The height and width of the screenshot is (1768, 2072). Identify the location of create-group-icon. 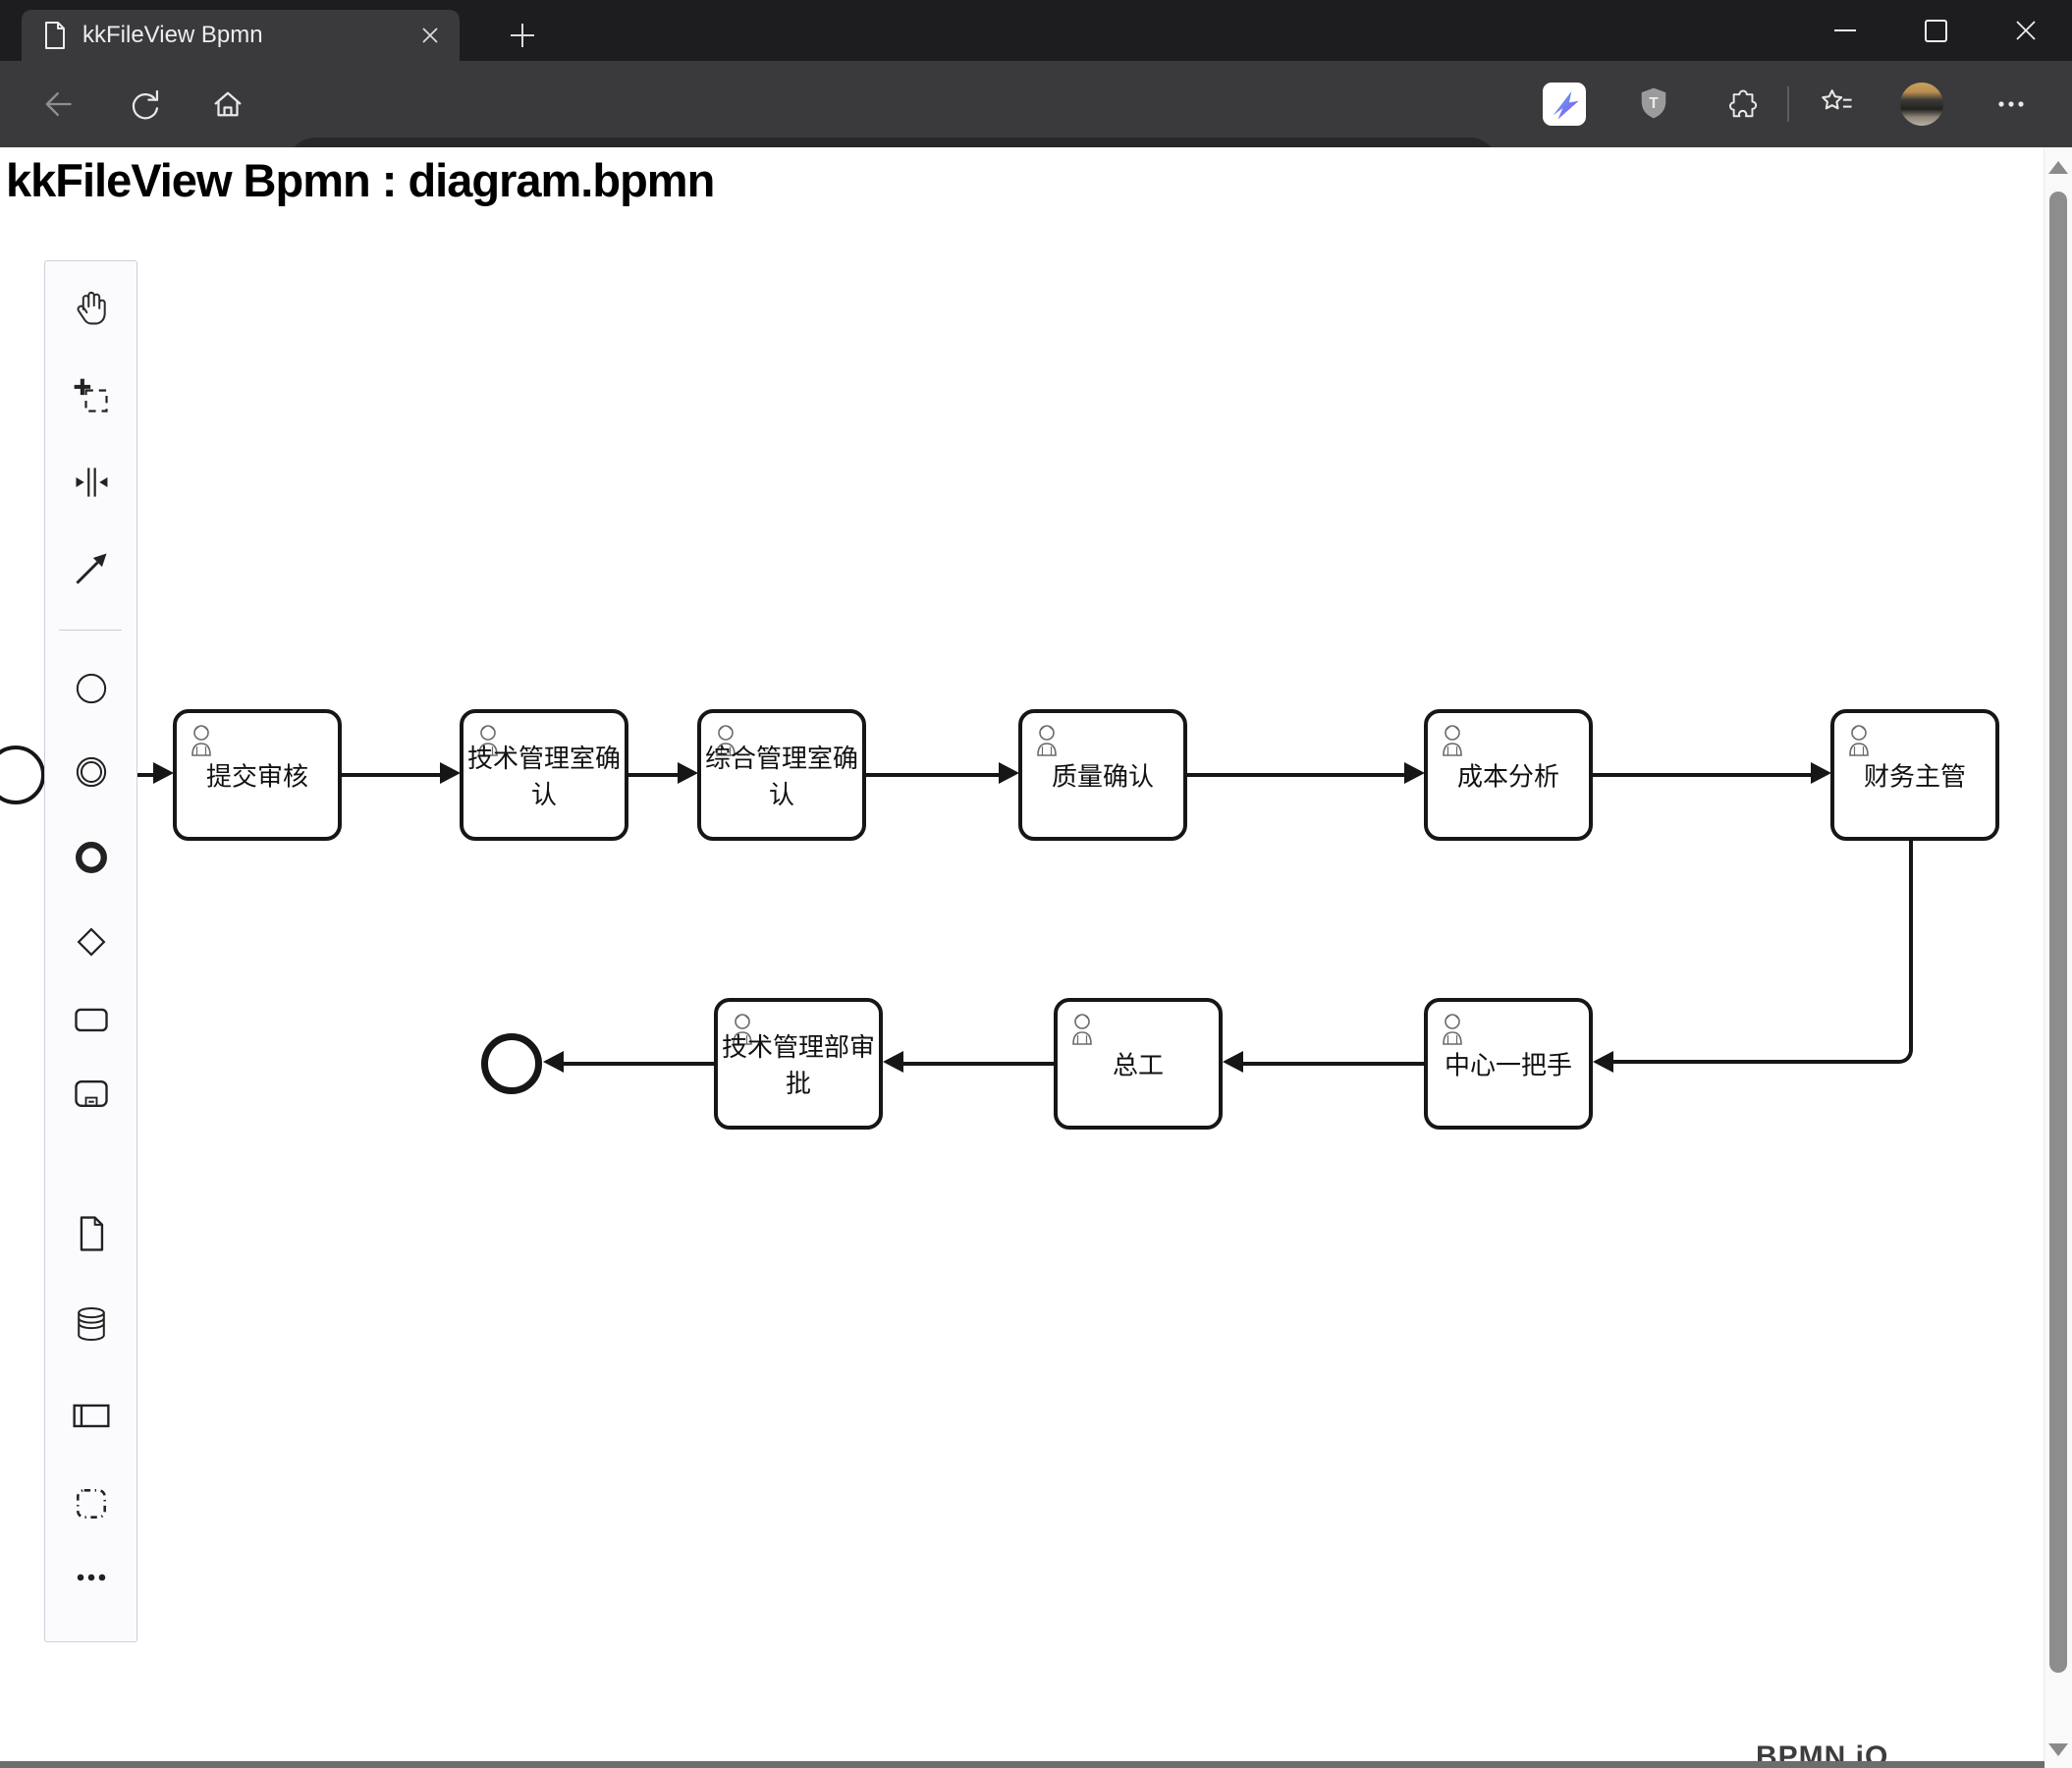
(91, 1503).